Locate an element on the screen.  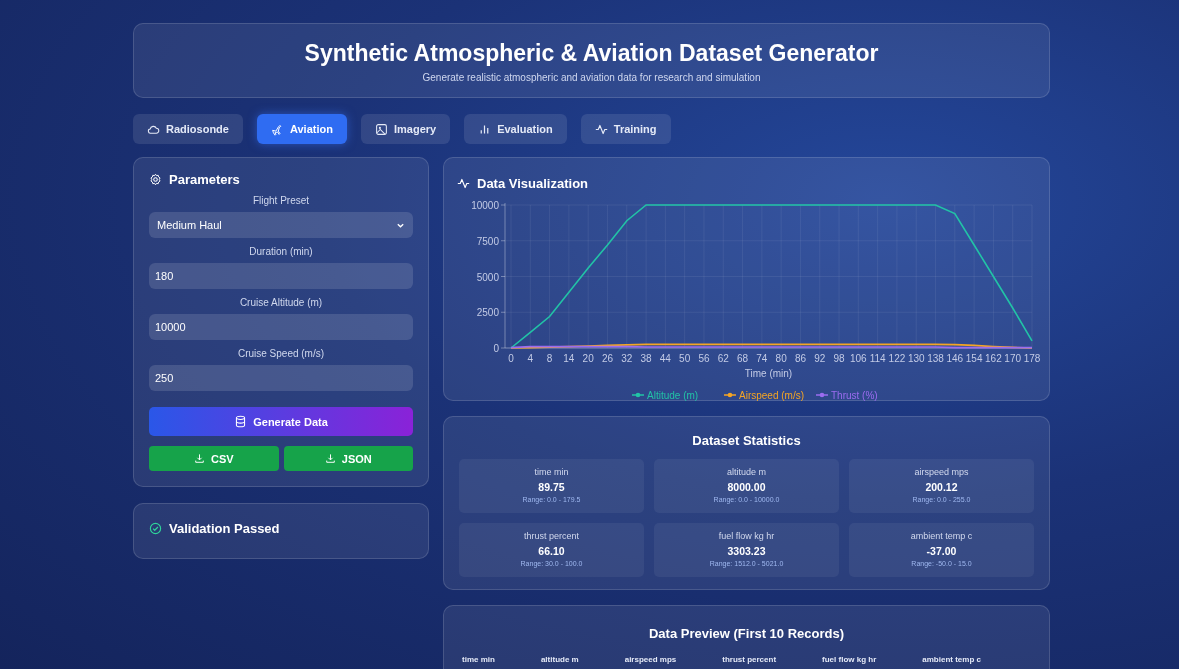
x-tick-label: 56 is located at coordinates (704, 358).